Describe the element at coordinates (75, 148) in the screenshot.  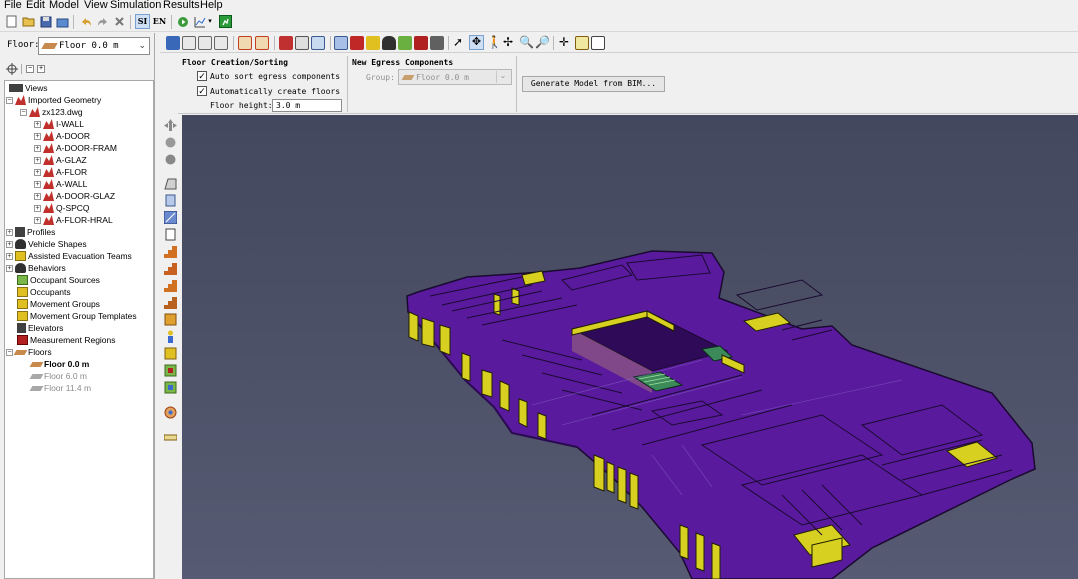
I see `tree-item-layer: + A-DOOR-FRAM` at that location.